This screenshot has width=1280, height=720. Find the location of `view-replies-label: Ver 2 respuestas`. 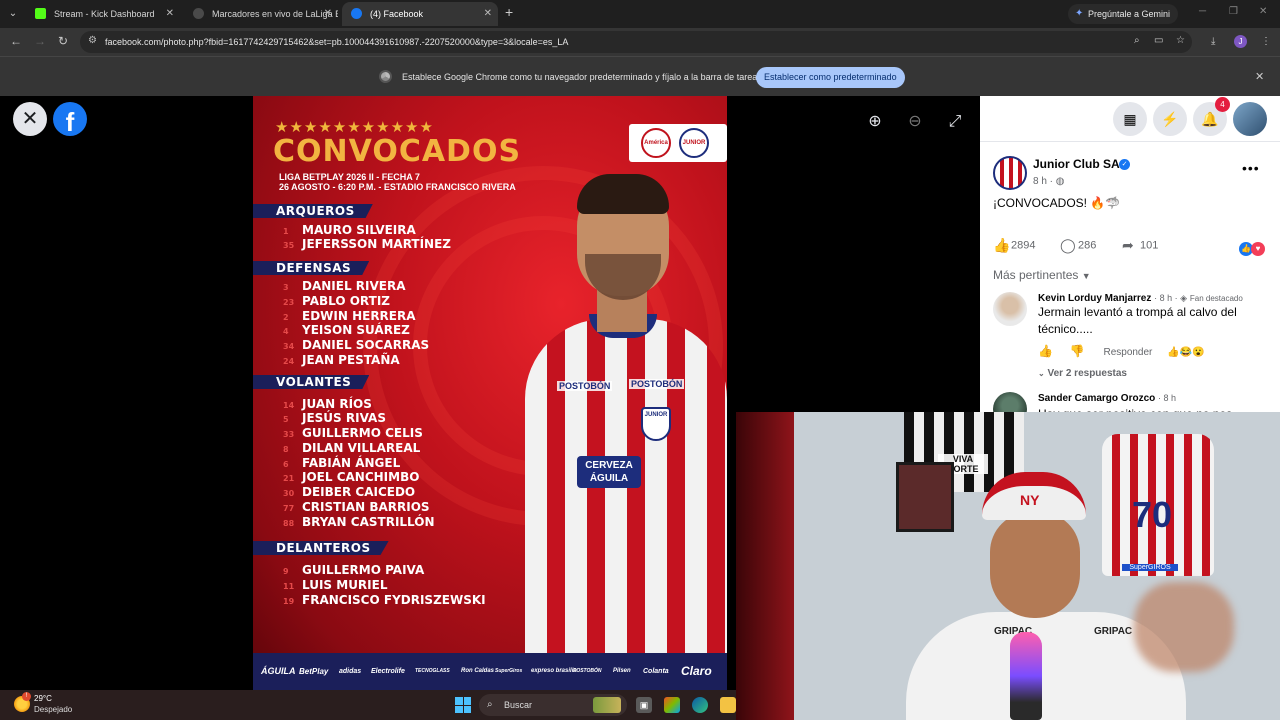

view-replies-label: Ver 2 respuestas is located at coordinates (1087, 373).